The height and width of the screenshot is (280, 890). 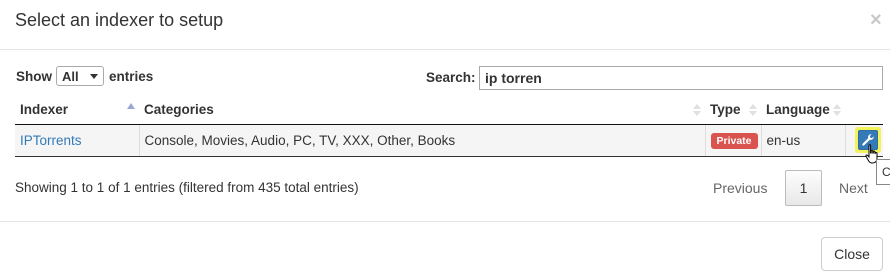 What do you see at coordinates (451, 77) in the screenshot?
I see `search-label: Search:` at bounding box center [451, 77].